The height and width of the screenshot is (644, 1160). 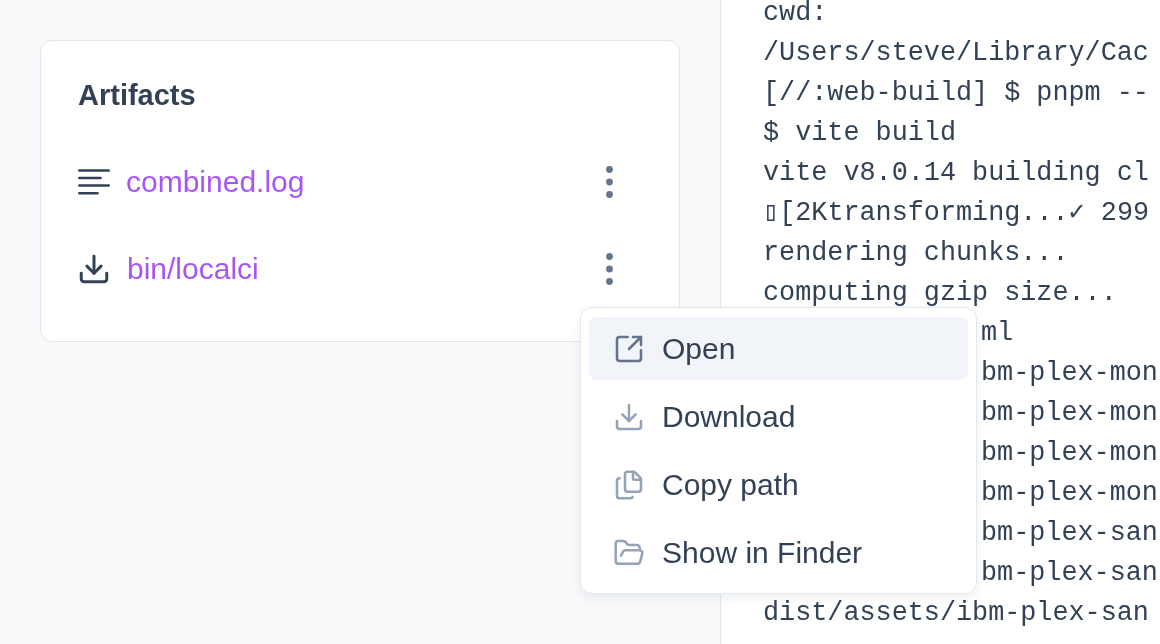 What do you see at coordinates (956, 53) in the screenshot?
I see `terminal-line: /Users/steve/Library/Cac` at bounding box center [956, 53].